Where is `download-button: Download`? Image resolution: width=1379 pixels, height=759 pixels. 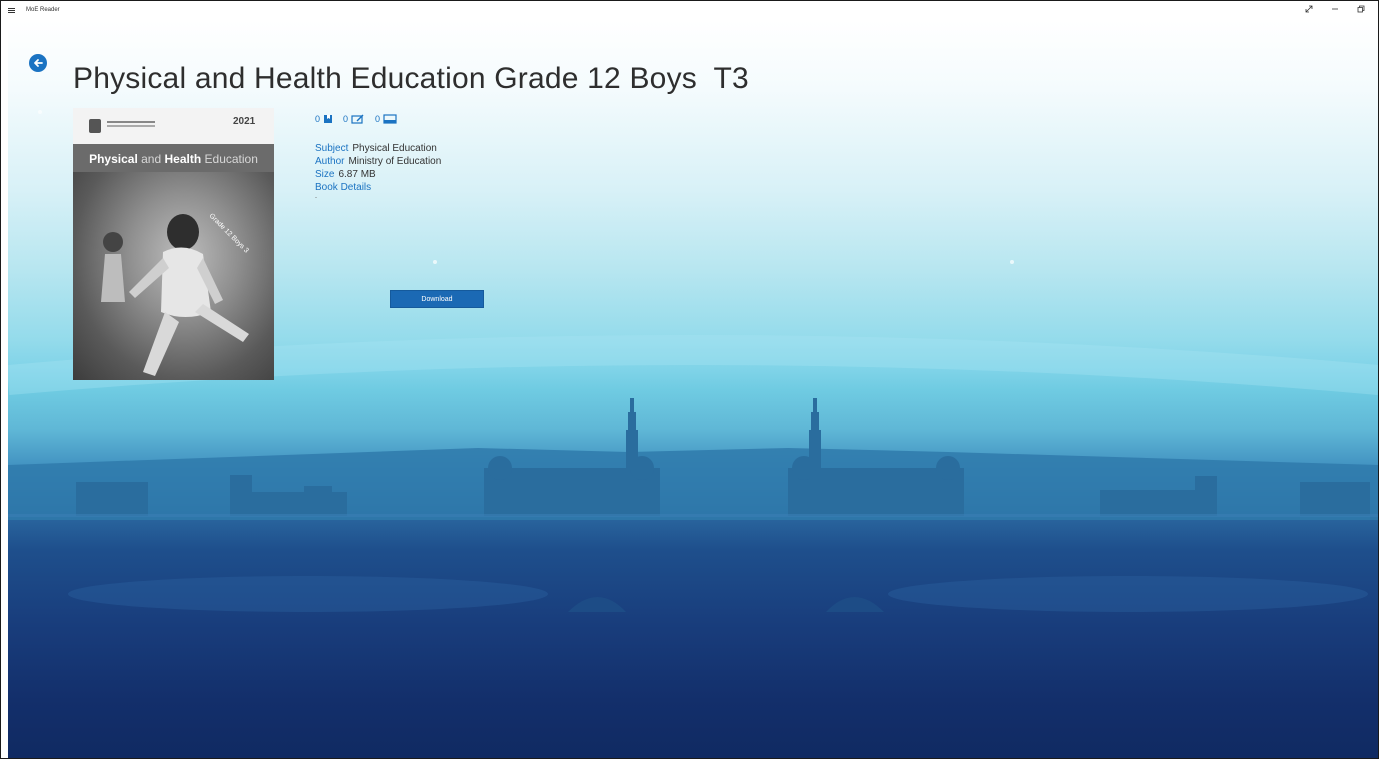
download-button: Download is located at coordinates (437, 299).